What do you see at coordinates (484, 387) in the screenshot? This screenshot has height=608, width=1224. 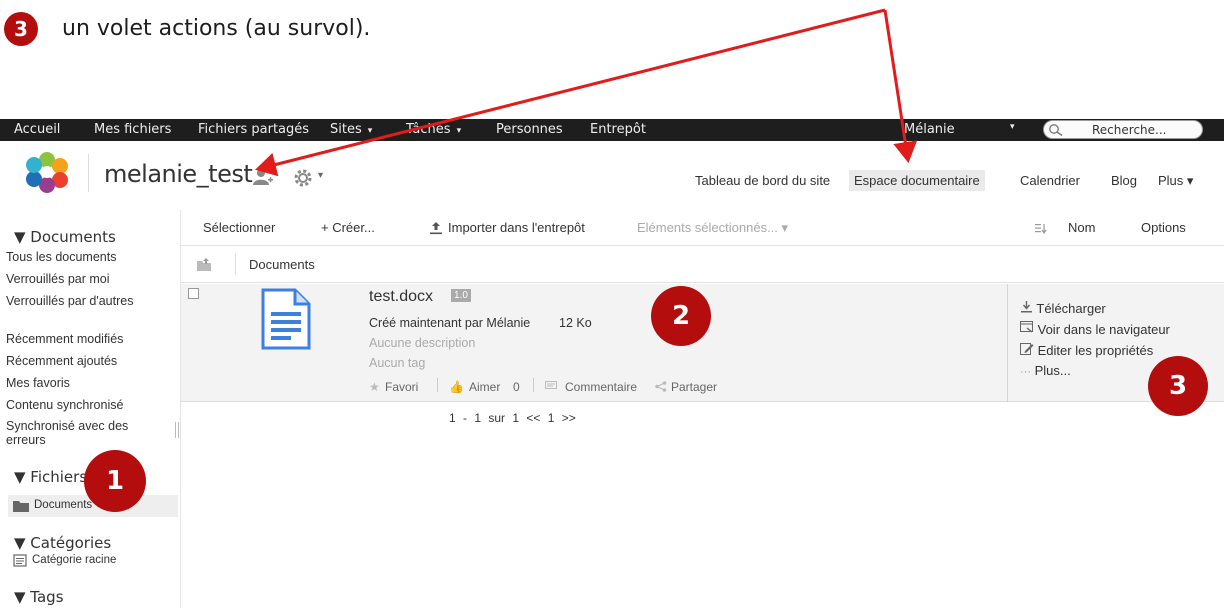 I see `like-link: Aimer` at bounding box center [484, 387].